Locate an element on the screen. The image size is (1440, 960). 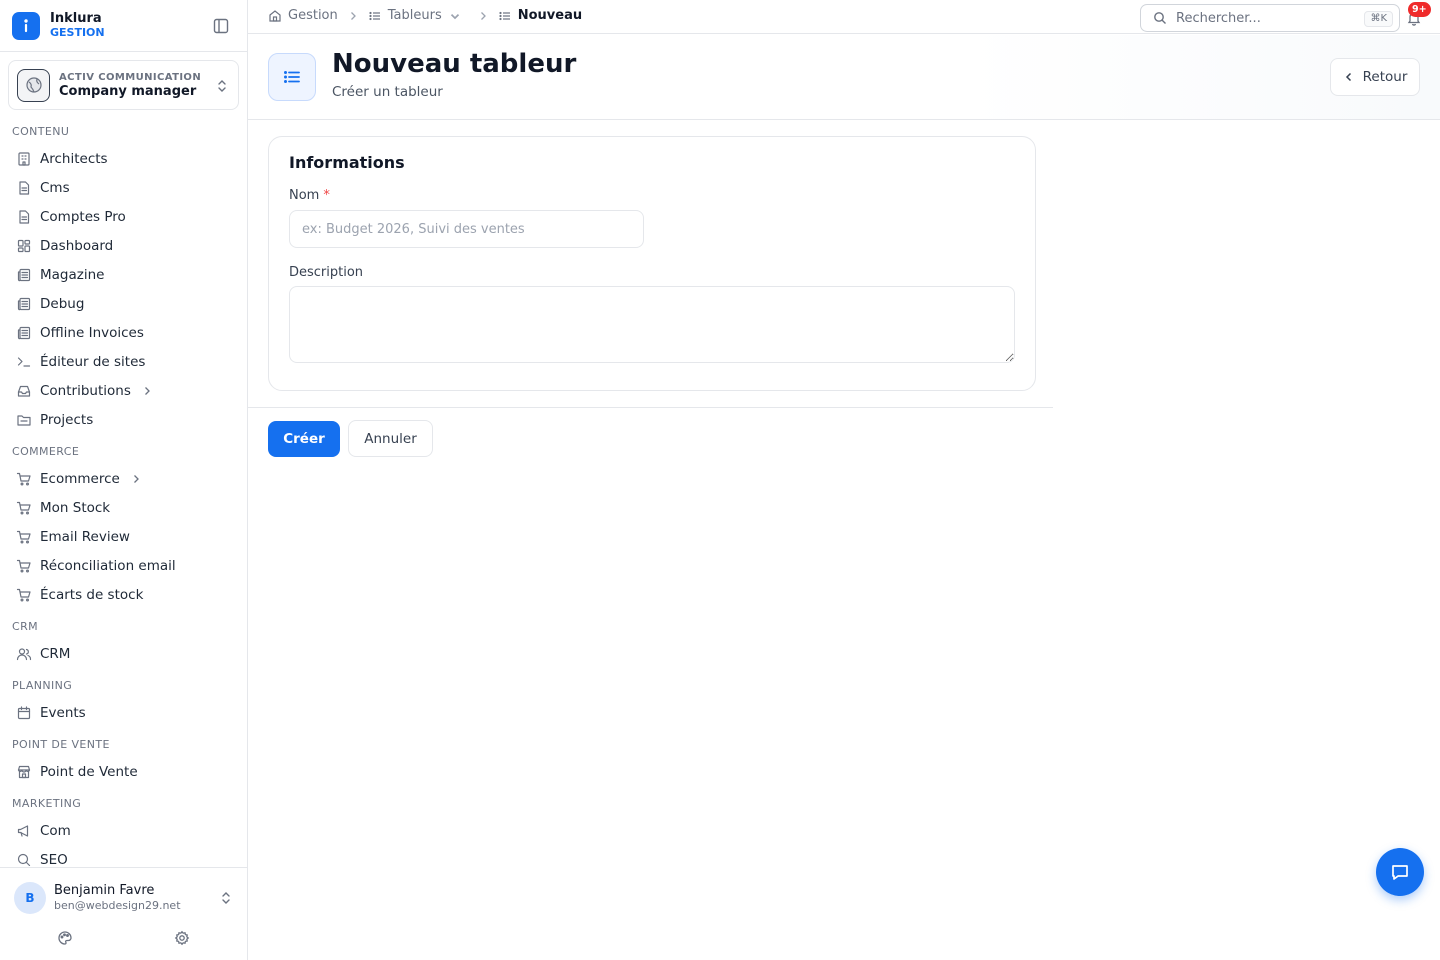
name-label: Nom * is located at coordinates (309, 195).